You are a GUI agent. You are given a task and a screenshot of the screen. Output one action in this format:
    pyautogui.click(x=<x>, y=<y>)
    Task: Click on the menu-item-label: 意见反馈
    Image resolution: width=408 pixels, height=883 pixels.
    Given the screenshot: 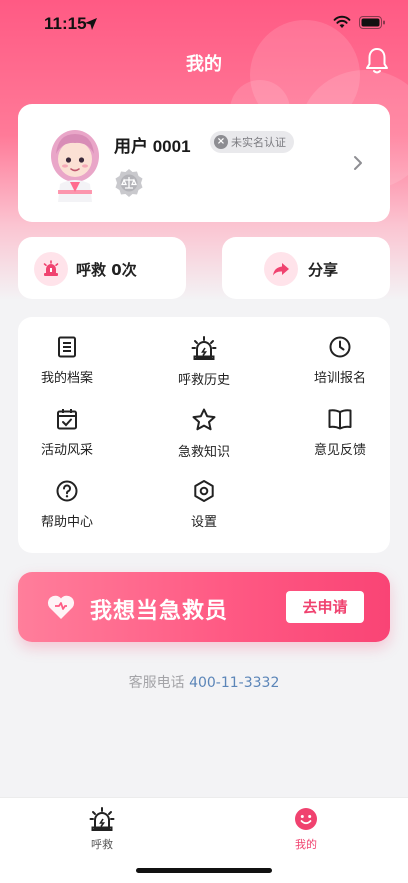 What is the action you would take?
    pyautogui.click(x=339, y=450)
    